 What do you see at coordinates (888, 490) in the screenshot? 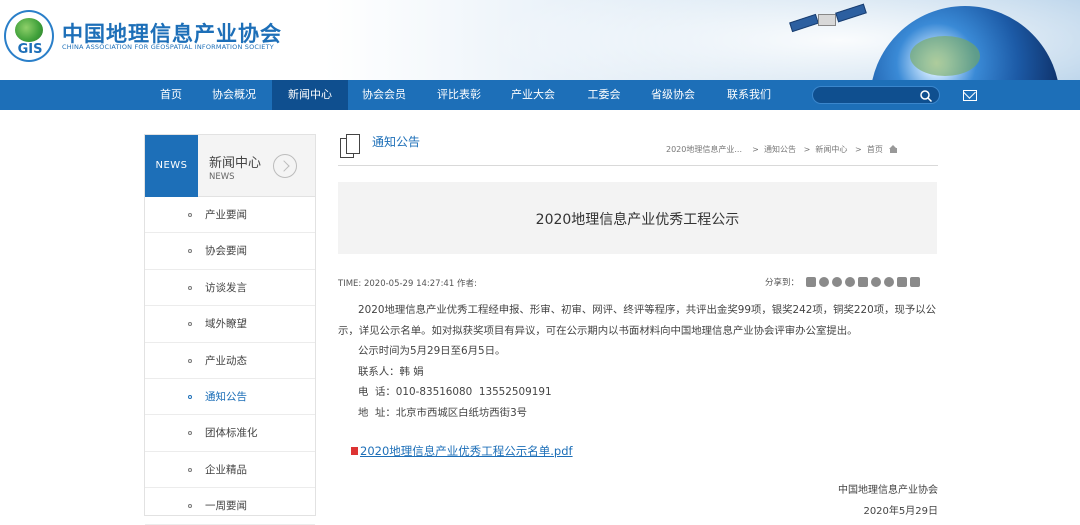
I see `signoff-organization: 中国地理信息产业协会` at bounding box center [888, 490].